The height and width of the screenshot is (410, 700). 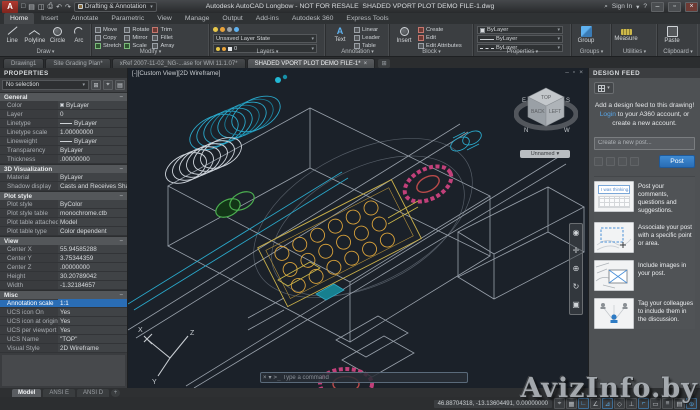 I want to click on leader-button: Leader, so click(x=367, y=37).